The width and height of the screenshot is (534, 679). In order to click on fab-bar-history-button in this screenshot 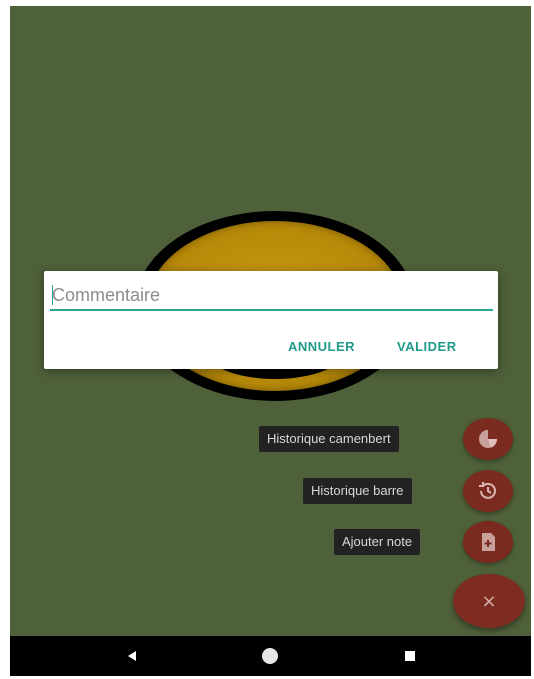, I will do `click(488, 491)`.